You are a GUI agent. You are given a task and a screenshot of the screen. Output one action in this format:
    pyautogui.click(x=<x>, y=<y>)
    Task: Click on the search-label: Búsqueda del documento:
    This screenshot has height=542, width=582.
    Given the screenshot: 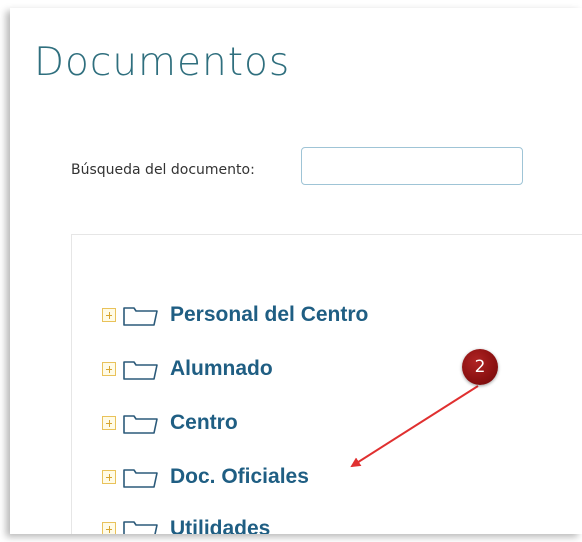 What is the action you would take?
    pyautogui.click(x=163, y=170)
    